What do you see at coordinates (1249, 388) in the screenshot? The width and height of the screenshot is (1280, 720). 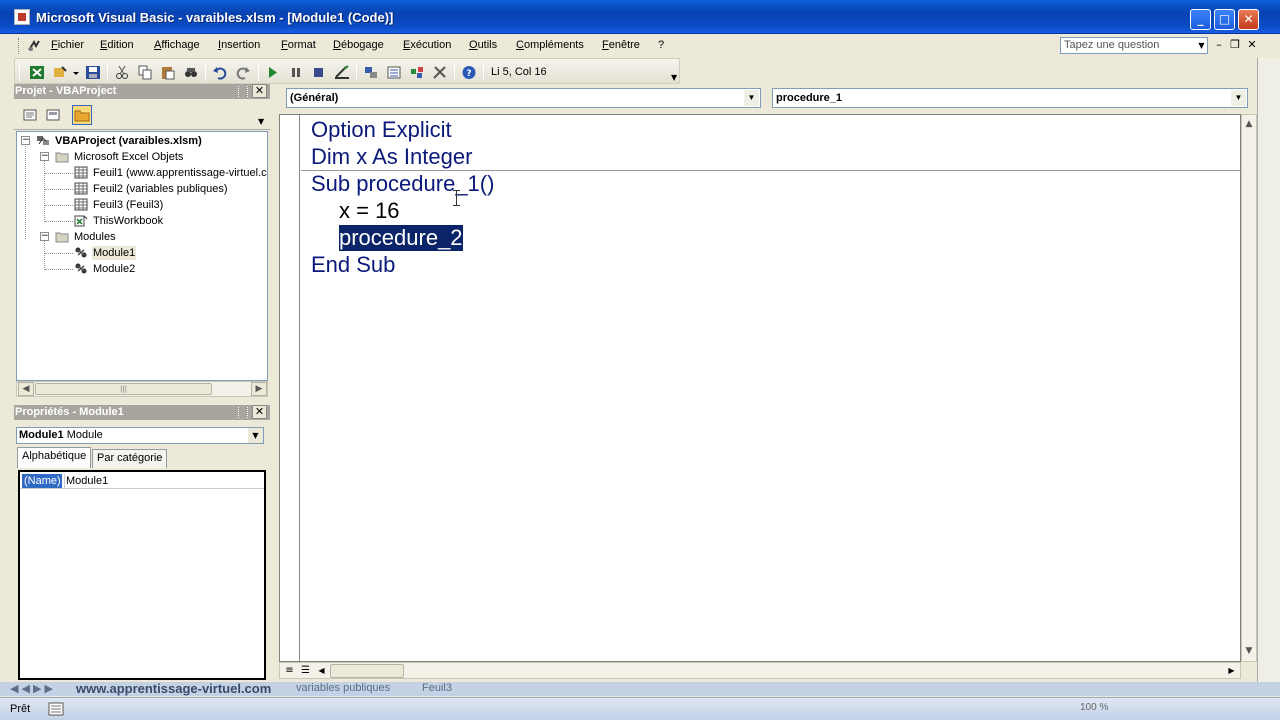 I see `code-vscroll: ▲ ▼` at bounding box center [1249, 388].